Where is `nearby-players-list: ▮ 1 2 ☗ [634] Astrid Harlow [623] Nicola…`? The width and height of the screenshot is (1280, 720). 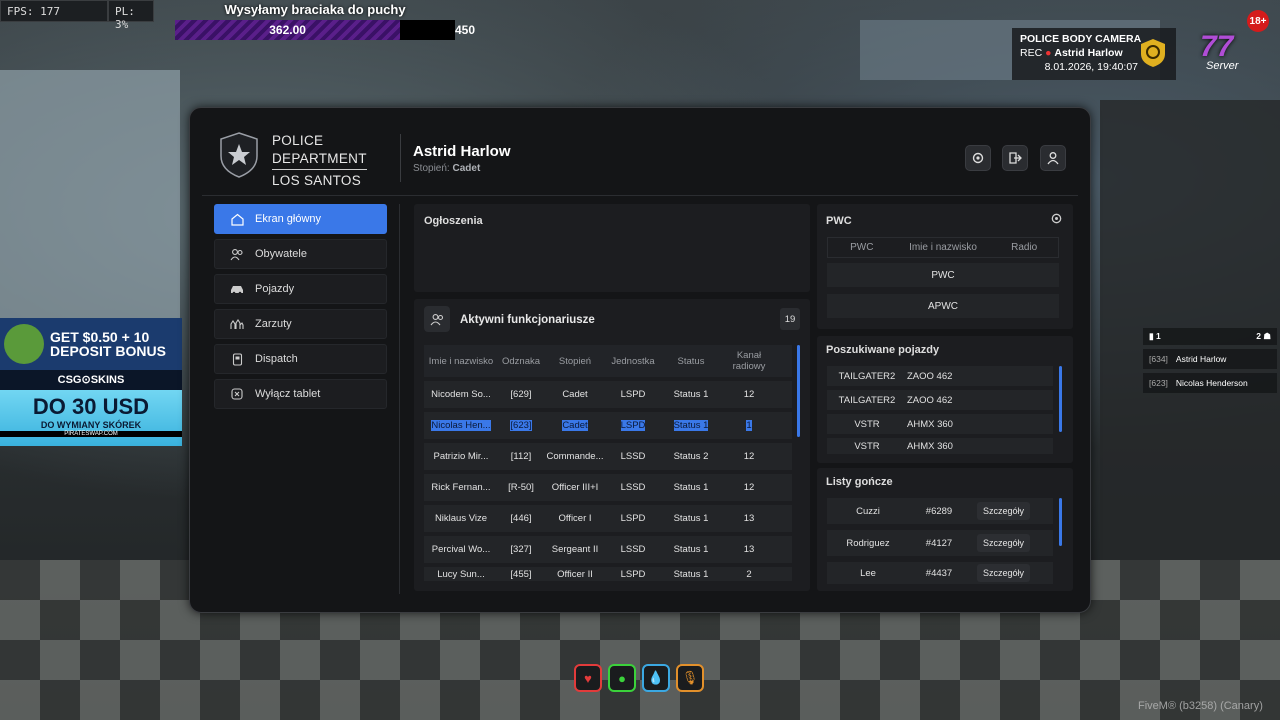 nearby-players-list: ▮ 1 2 ☗ [634] Astrid Harlow [623] Nicola… is located at coordinates (1210, 360).